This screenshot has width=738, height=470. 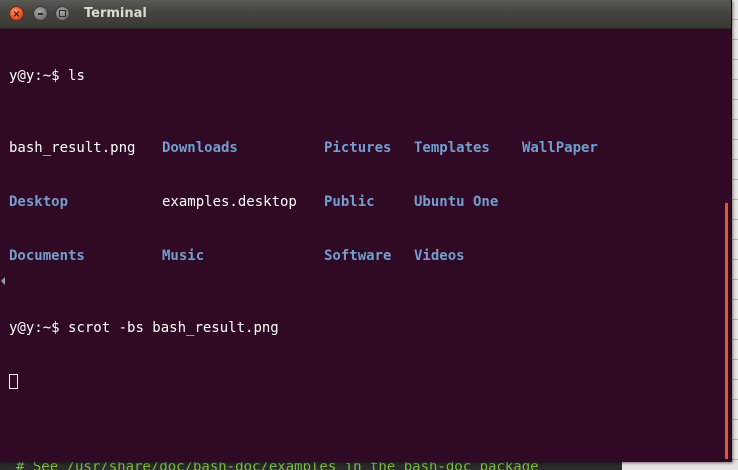 What do you see at coordinates (726, 331) in the screenshot?
I see `scrollbar-thumb` at bounding box center [726, 331].